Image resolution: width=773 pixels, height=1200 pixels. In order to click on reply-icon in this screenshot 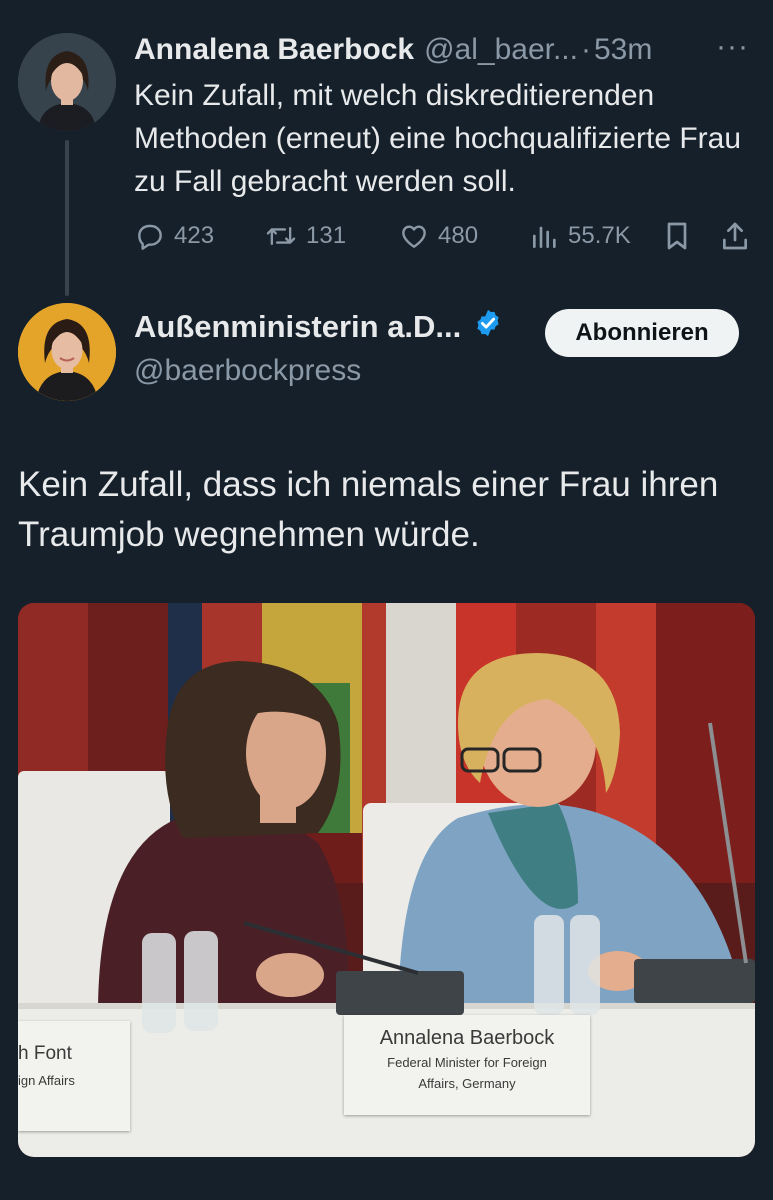, I will do `click(150, 237)`.